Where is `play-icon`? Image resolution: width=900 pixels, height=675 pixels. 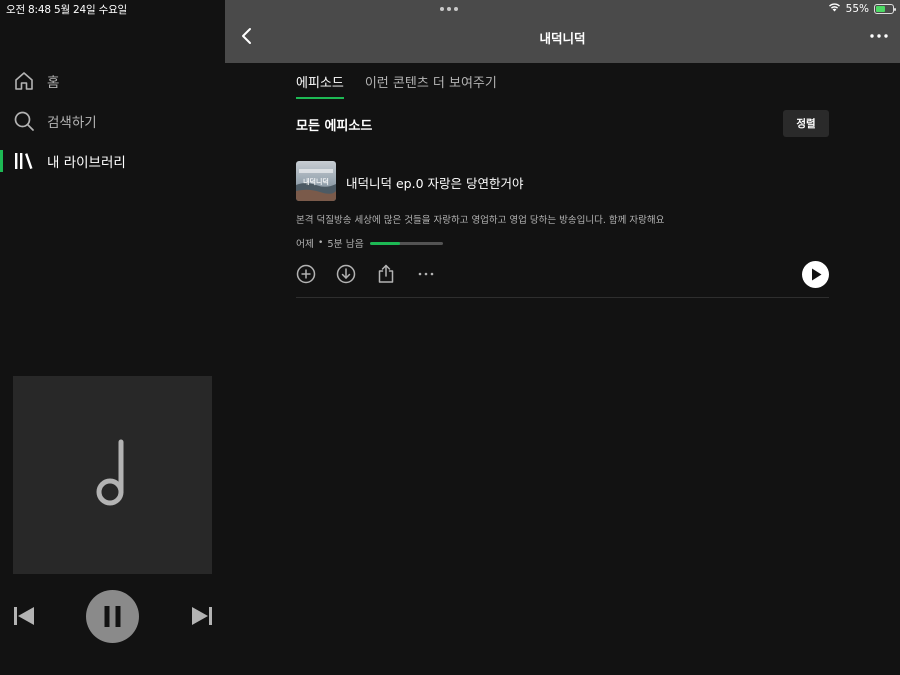 play-icon is located at coordinates (816, 274).